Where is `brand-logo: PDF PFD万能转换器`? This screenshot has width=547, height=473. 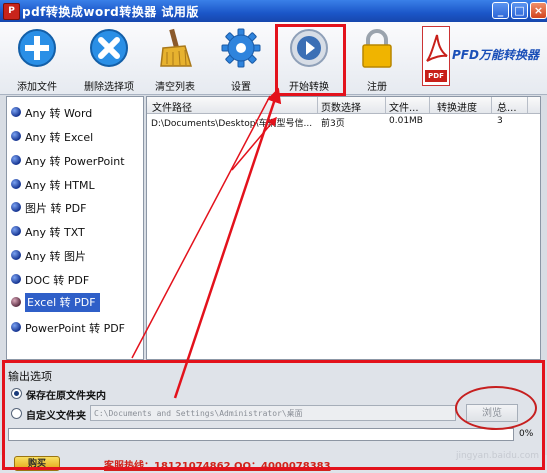 brand-logo: PDF PFD万能转换器 is located at coordinates (482, 58).